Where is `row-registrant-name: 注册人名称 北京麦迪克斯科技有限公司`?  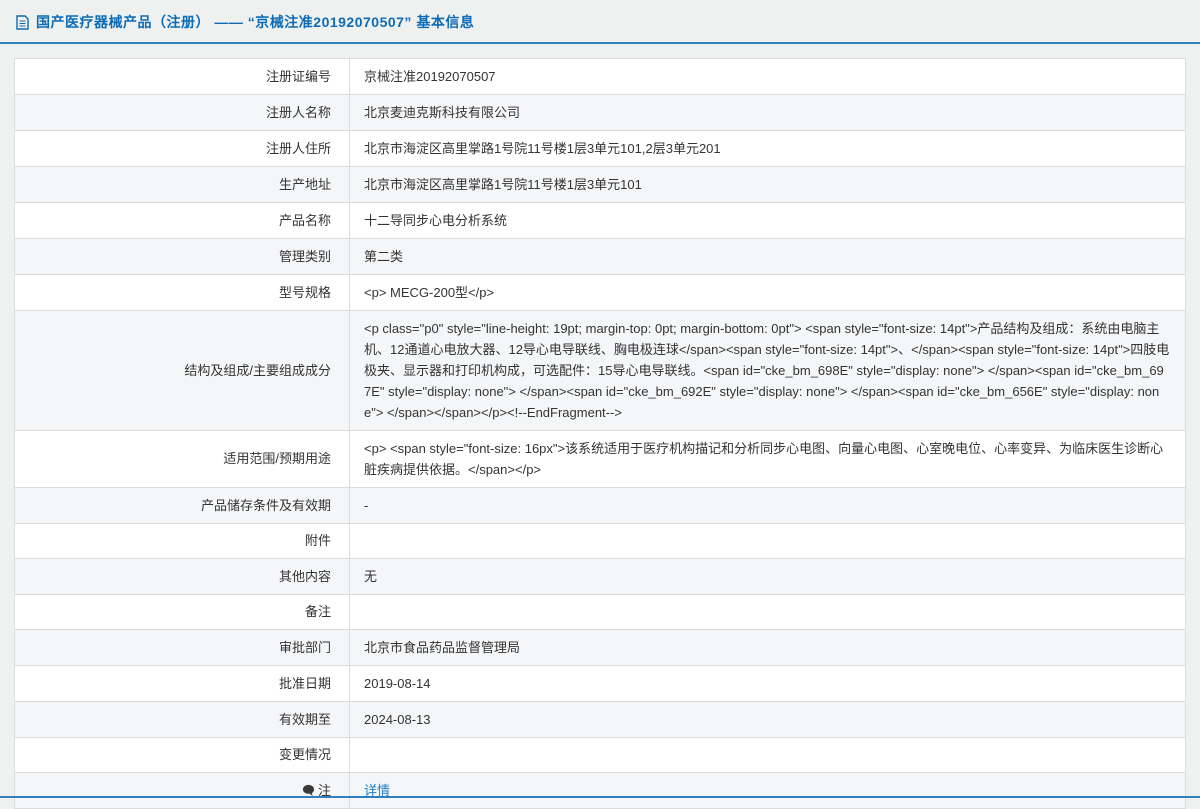 row-registrant-name: 注册人名称 北京麦迪克斯科技有限公司 is located at coordinates (600, 112).